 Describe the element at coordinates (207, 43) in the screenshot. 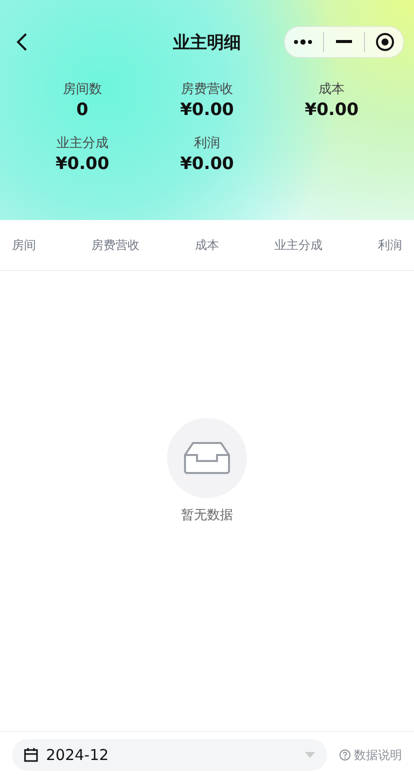

I see `page-title: 业主明细` at that location.